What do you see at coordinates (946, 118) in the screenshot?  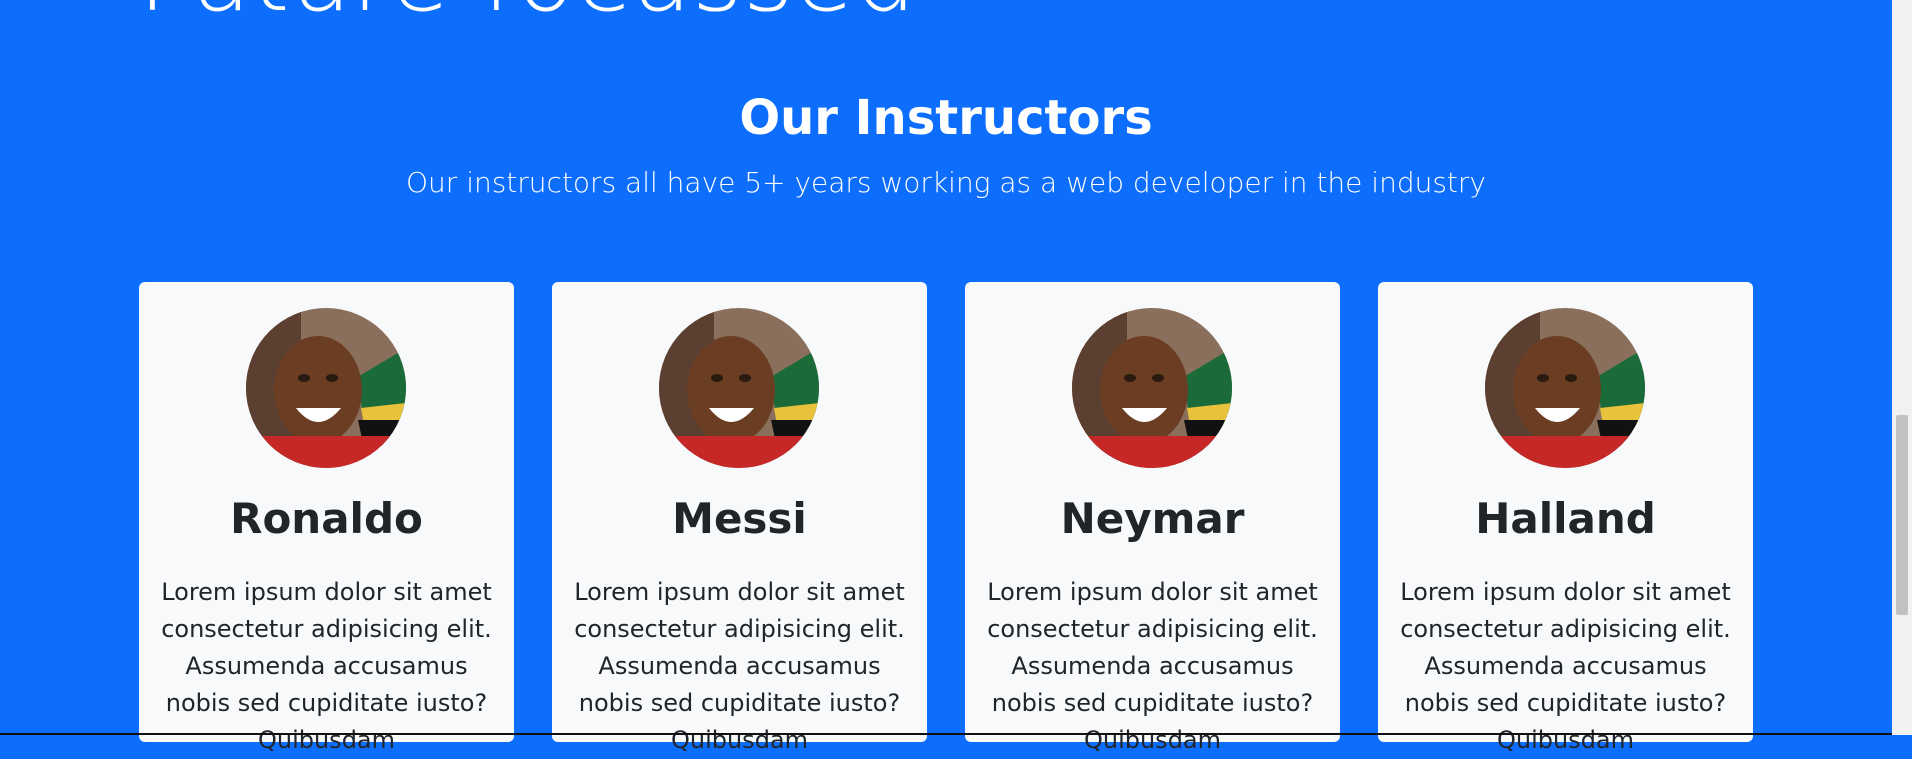 I see `section-heading: Our Instructors` at bounding box center [946, 118].